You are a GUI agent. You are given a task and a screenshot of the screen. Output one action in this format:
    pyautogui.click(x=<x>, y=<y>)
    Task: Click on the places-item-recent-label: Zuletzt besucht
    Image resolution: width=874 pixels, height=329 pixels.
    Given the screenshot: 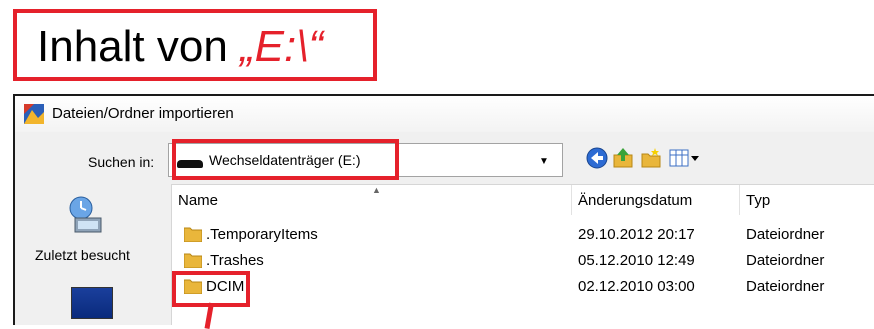 What is the action you would take?
    pyautogui.click(x=82, y=255)
    